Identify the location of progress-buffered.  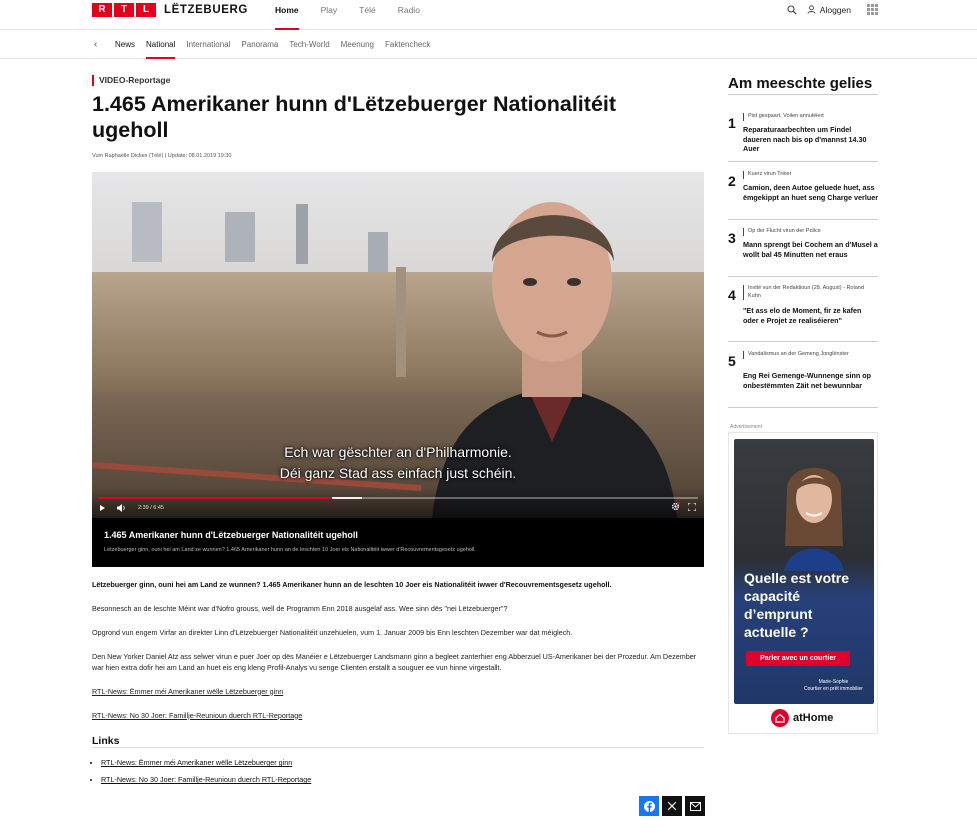
(347, 498).